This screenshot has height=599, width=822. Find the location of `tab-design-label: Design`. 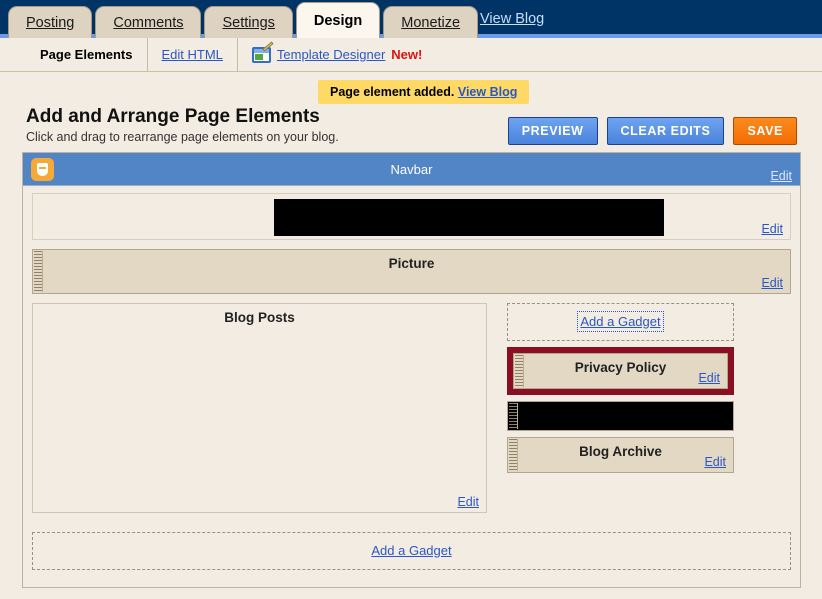

tab-design-label: Design is located at coordinates (338, 20).